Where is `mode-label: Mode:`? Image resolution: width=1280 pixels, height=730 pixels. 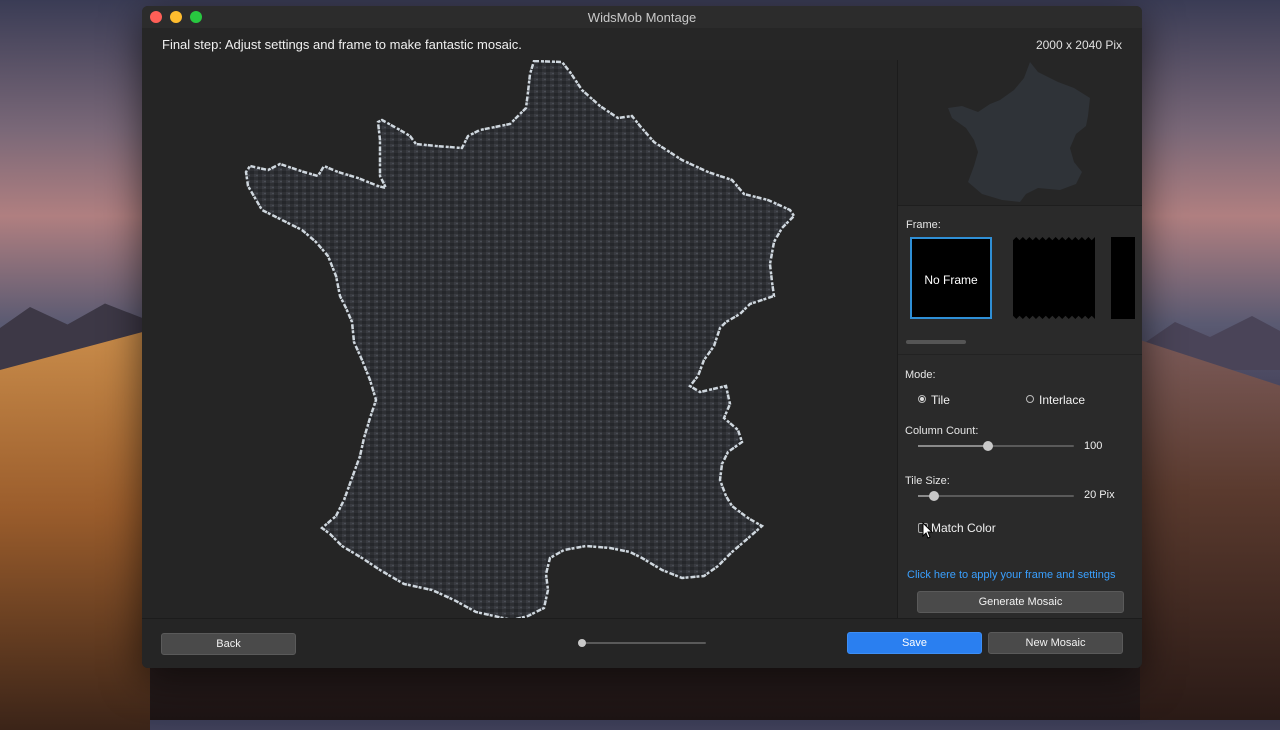 mode-label: Mode: is located at coordinates (920, 375).